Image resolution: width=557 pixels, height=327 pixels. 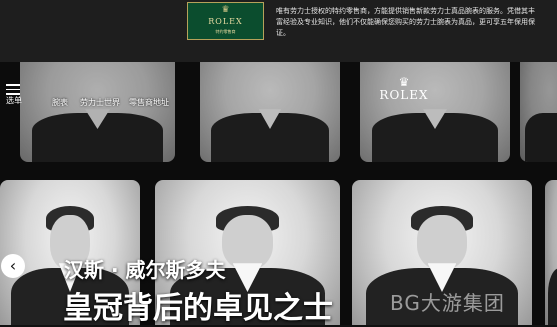 I want to click on nav-link-world-of-rolex: 劳力士世界, so click(x=100, y=102).